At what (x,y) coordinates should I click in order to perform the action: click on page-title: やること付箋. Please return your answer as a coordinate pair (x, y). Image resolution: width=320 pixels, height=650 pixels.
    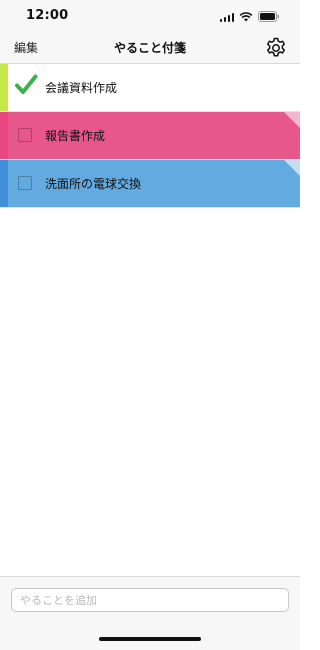
    Looking at the image, I should click on (149, 48).